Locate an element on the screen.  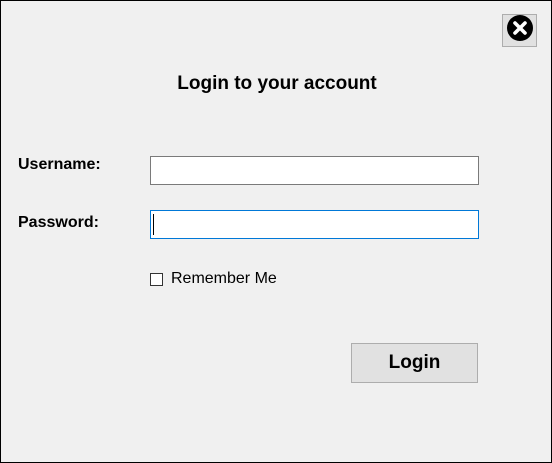
login-button: Login is located at coordinates (414, 363).